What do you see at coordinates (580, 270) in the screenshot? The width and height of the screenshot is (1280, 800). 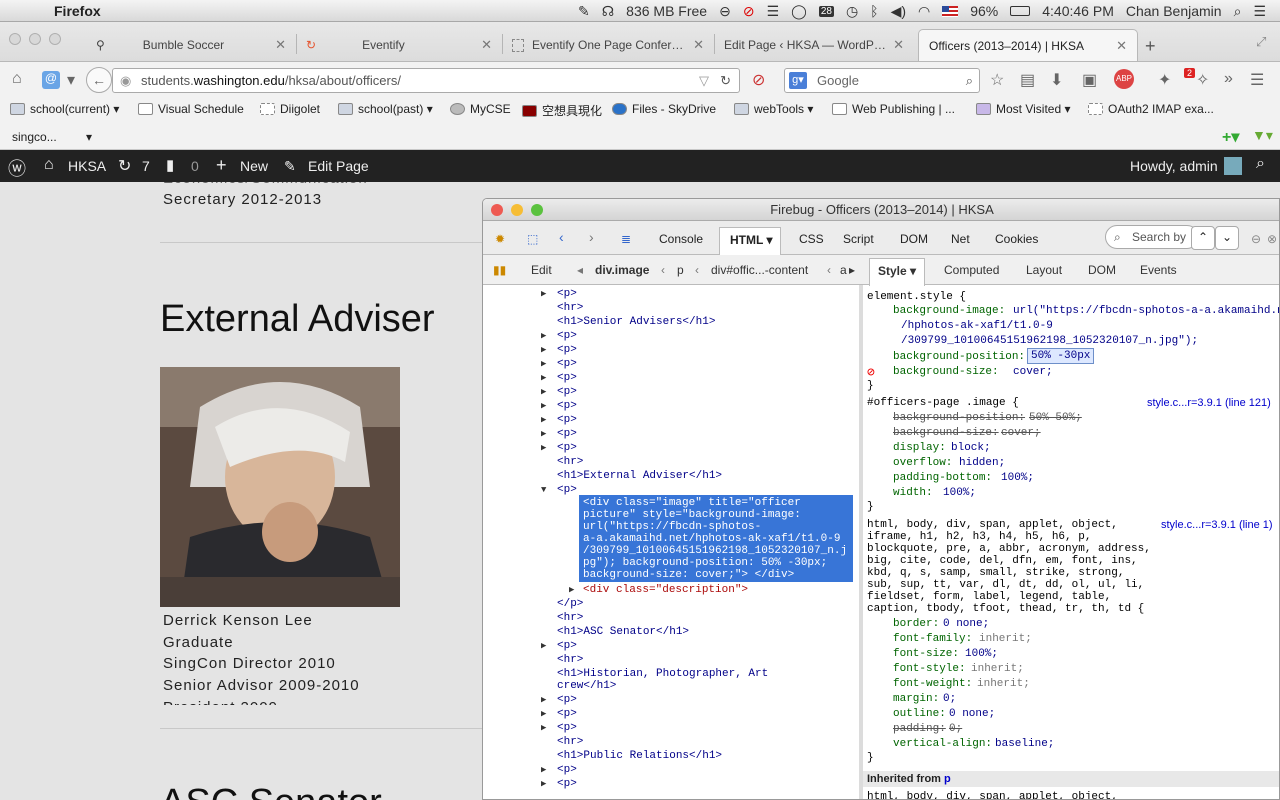 I see `breadcrumb-left-icon: ◂` at bounding box center [580, 270].